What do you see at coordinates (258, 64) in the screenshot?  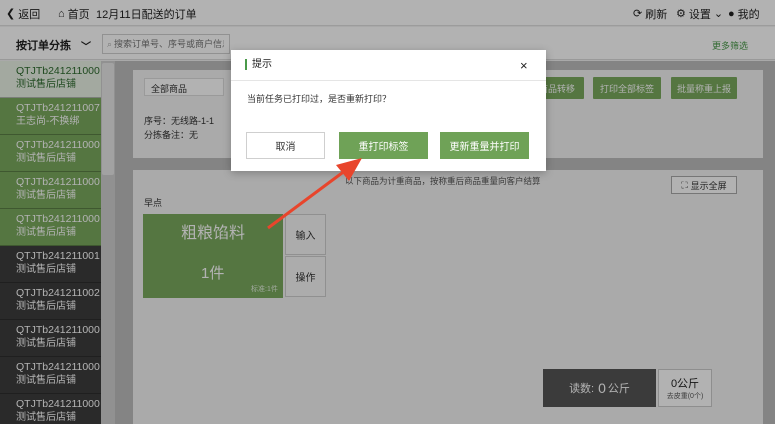 I see `dialog-title: 提示` at bounding box center [258, 64].